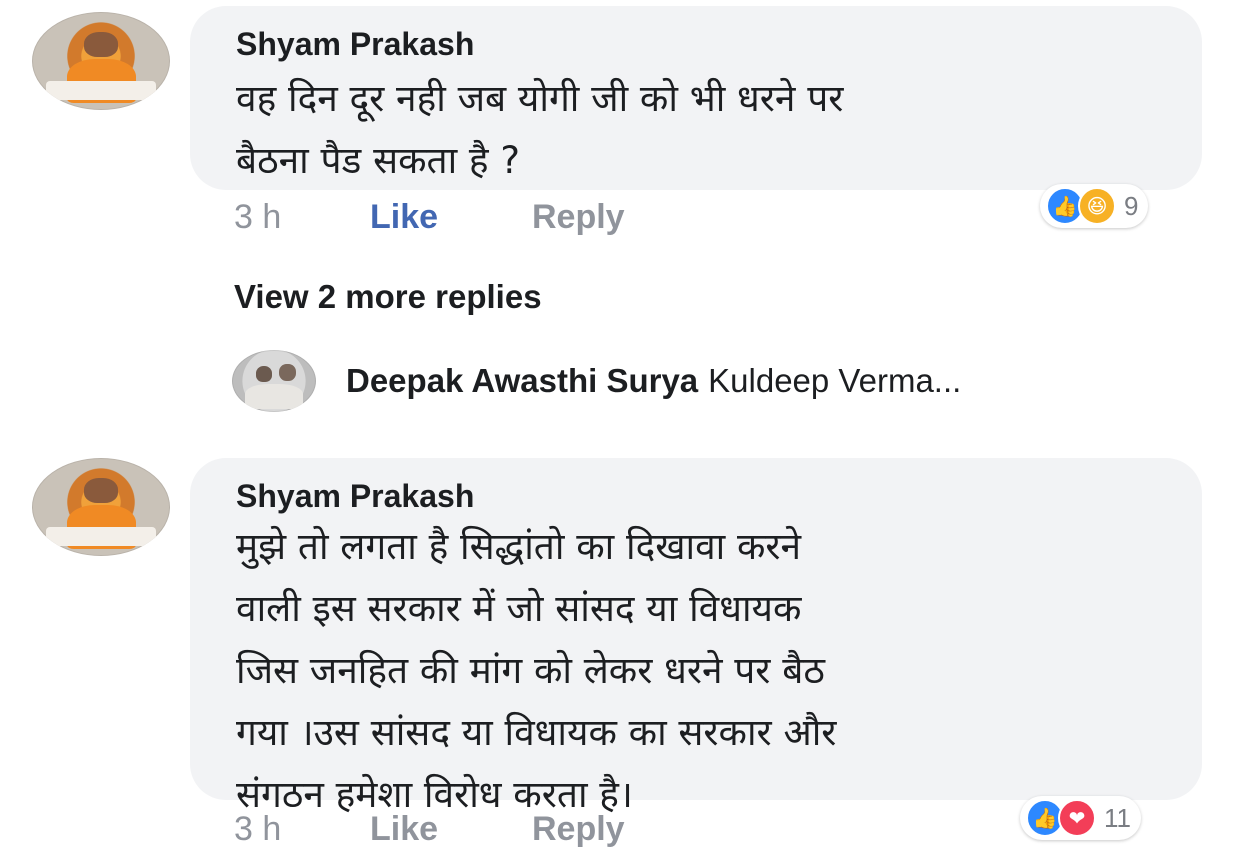  Describe the element at coordinates (1131, 205) in the screenshot. I see `reaction-count: 9` at that location.